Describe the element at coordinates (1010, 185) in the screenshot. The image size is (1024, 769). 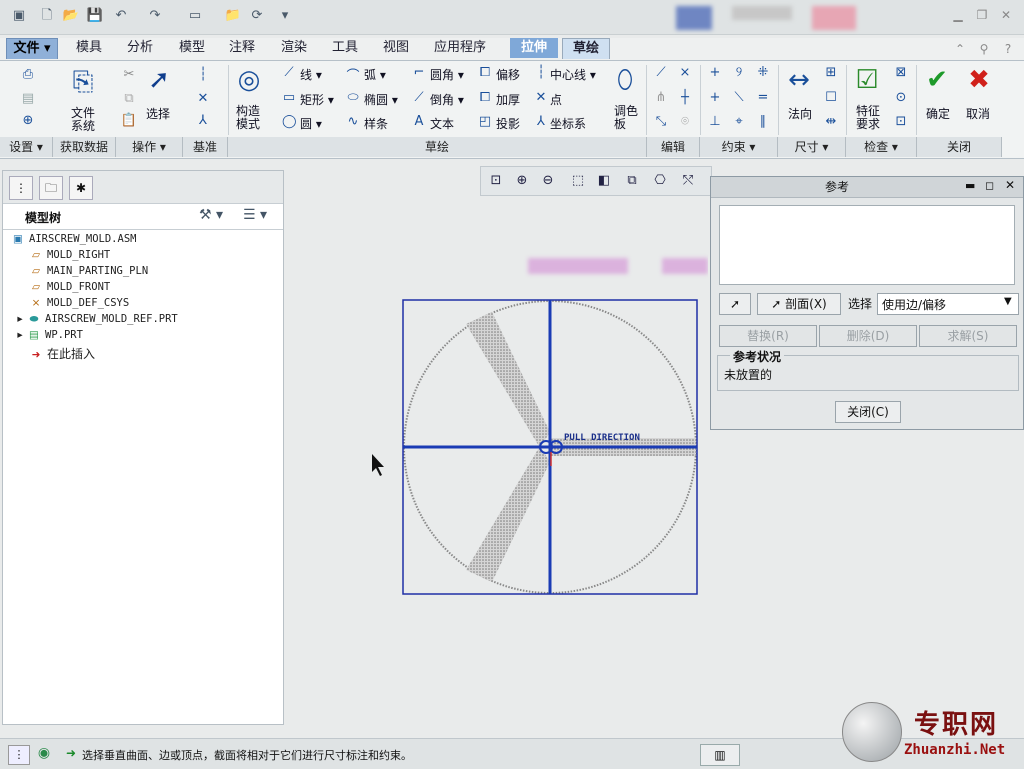
I see `close-dialog-icon: ✕` at that location.